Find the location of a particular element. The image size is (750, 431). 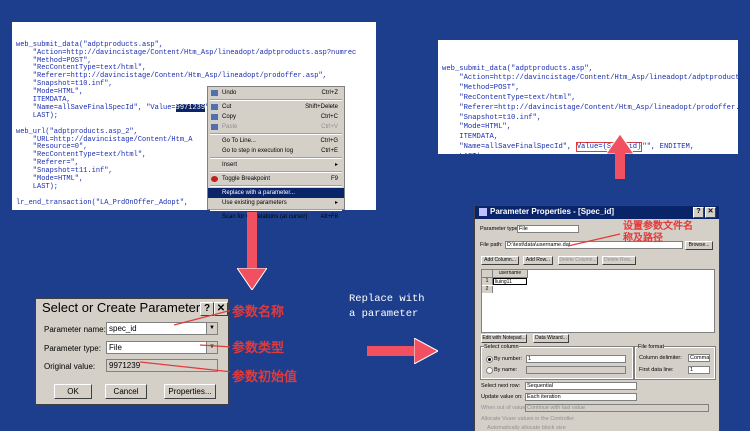

by-name-input is located at coordinates (576, 370).